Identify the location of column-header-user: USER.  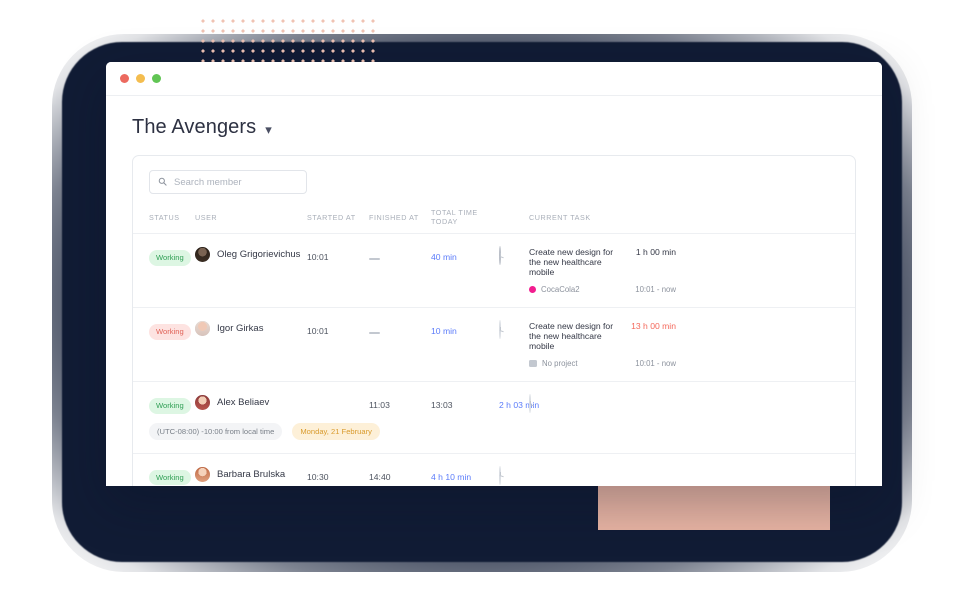
(206, 217).